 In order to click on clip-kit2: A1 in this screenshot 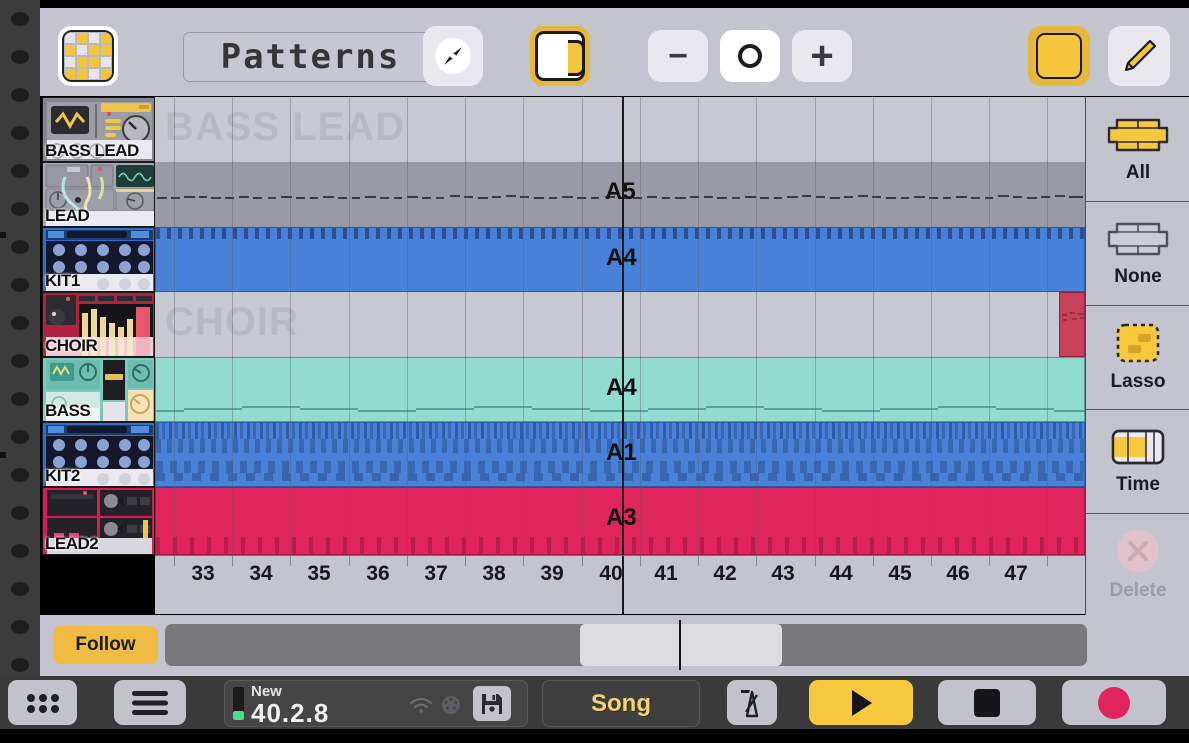, I will do `click(620, 454)`.